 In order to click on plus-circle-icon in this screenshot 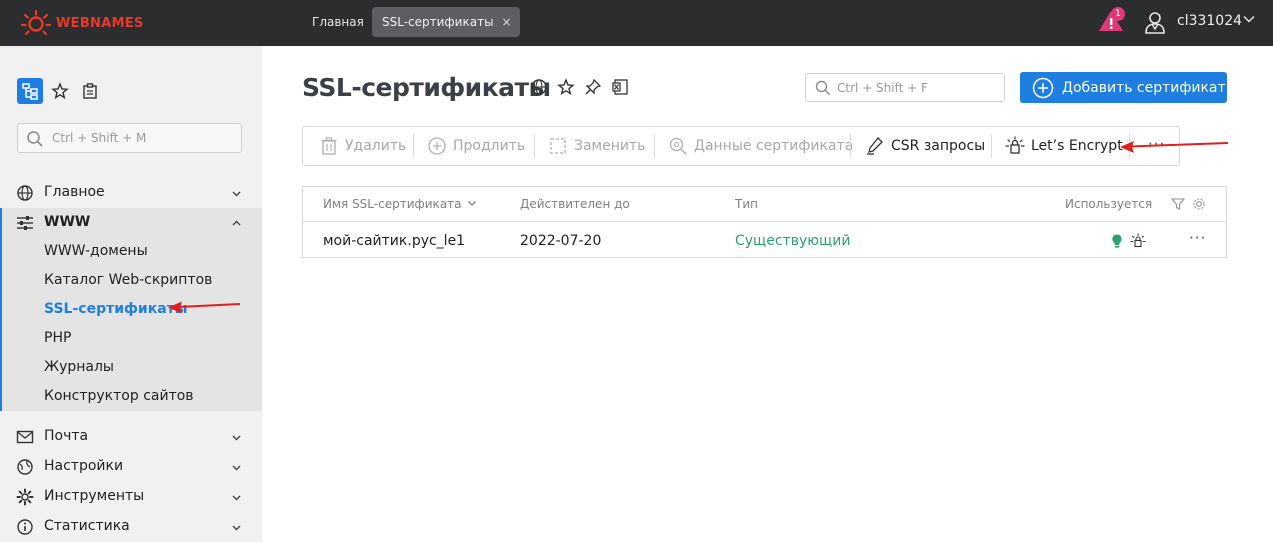, I will do `click(1043, 87)`.